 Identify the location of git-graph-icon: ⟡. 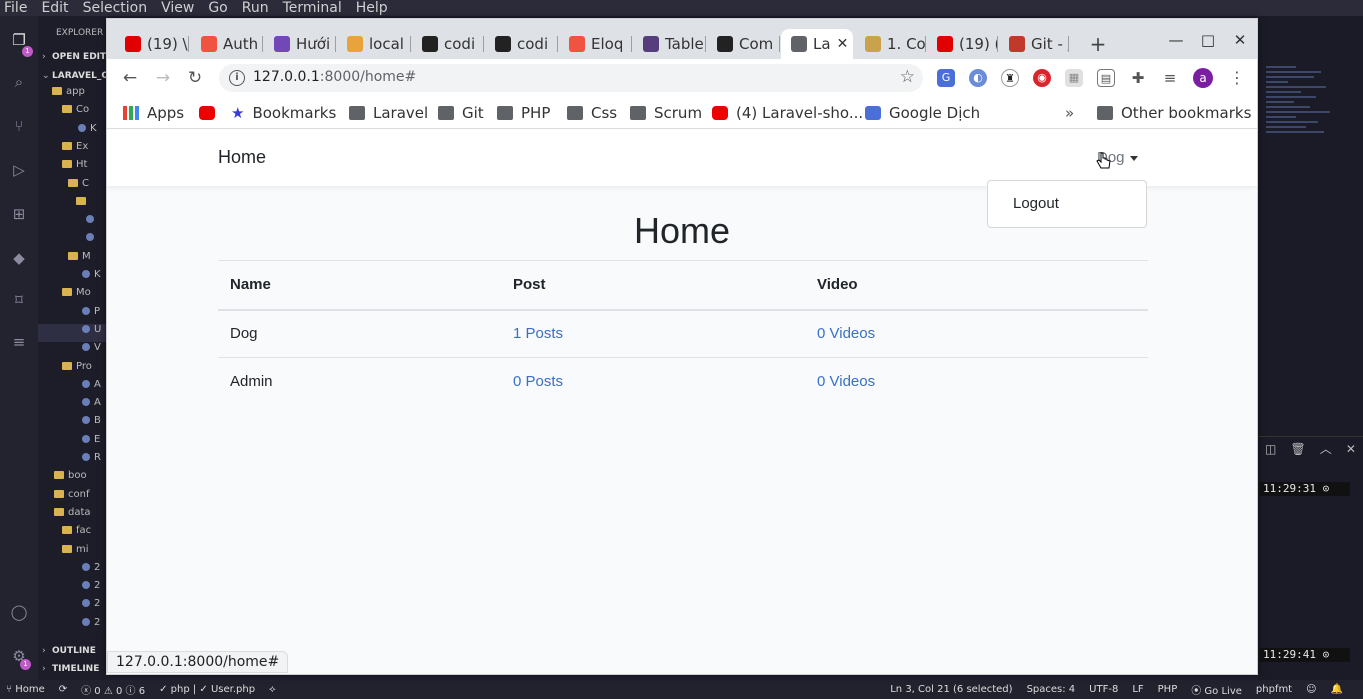
(272, 689).